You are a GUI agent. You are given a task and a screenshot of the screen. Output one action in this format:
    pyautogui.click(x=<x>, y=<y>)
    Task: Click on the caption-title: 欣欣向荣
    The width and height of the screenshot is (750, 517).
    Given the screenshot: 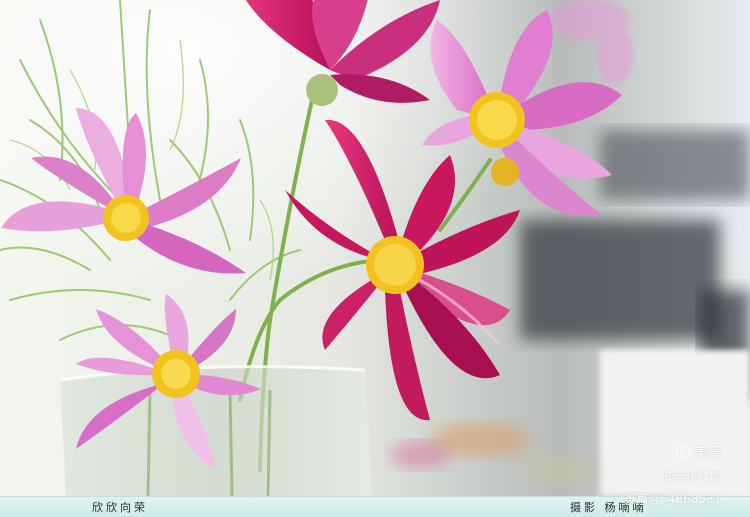 What is the action you would take?
    pyautogui.click(x=120, y=507)
    